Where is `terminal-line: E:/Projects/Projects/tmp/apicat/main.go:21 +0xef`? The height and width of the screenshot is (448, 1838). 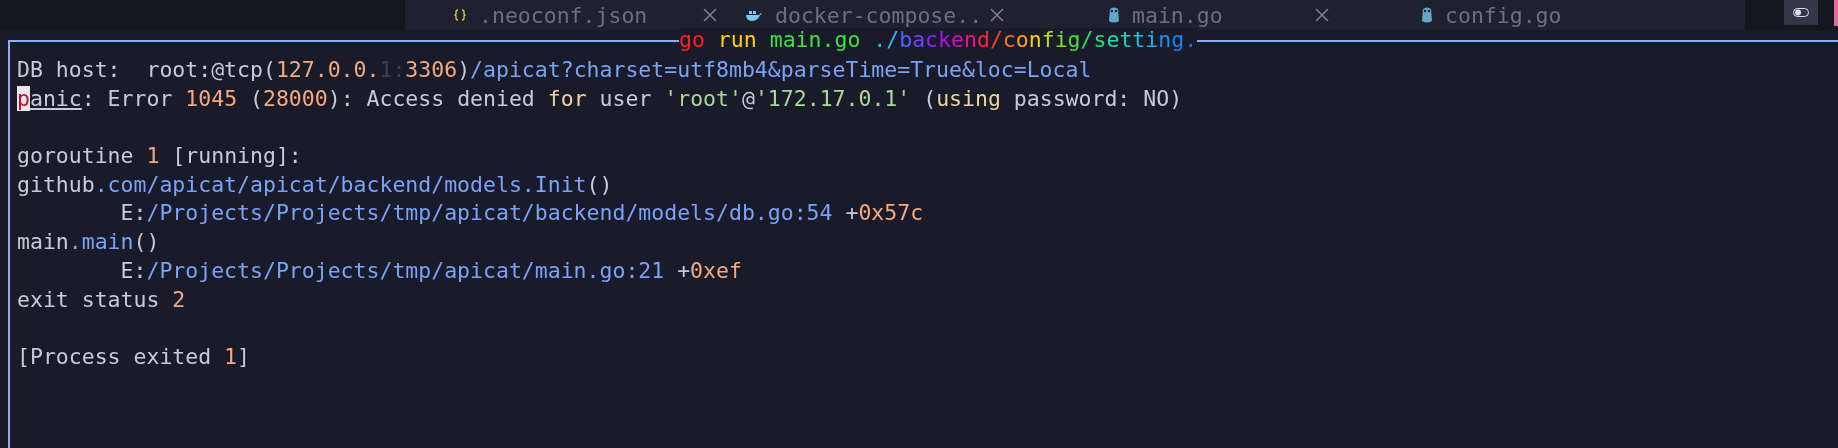
terminal-line: E:/Projects/Projects/tmp/apicat/main.go:21 +0xef is located at coordinates (431, 270).